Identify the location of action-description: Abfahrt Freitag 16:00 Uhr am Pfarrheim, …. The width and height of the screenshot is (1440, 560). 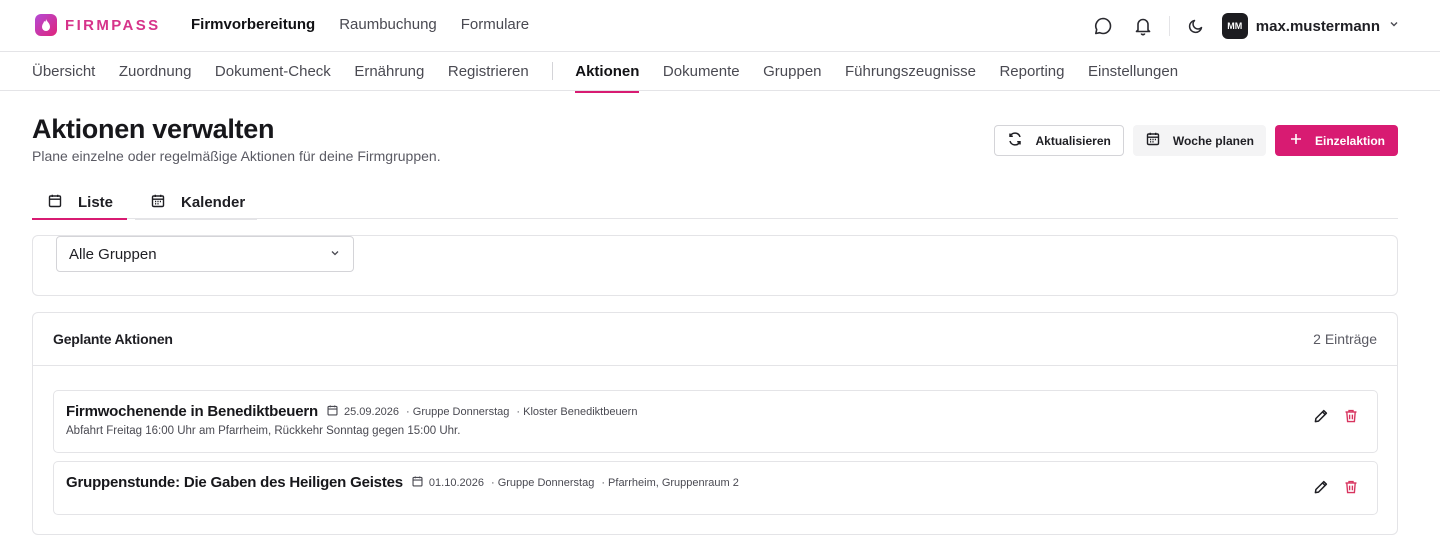
(263, 431).